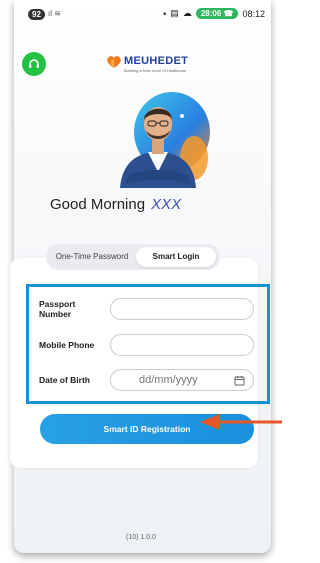 The height and width of the screenshot is (563, 320). What do you see at coordinates (114, 62) in the screenshot?
I see `heart-logo-icon` at bounding box center [114, 62].